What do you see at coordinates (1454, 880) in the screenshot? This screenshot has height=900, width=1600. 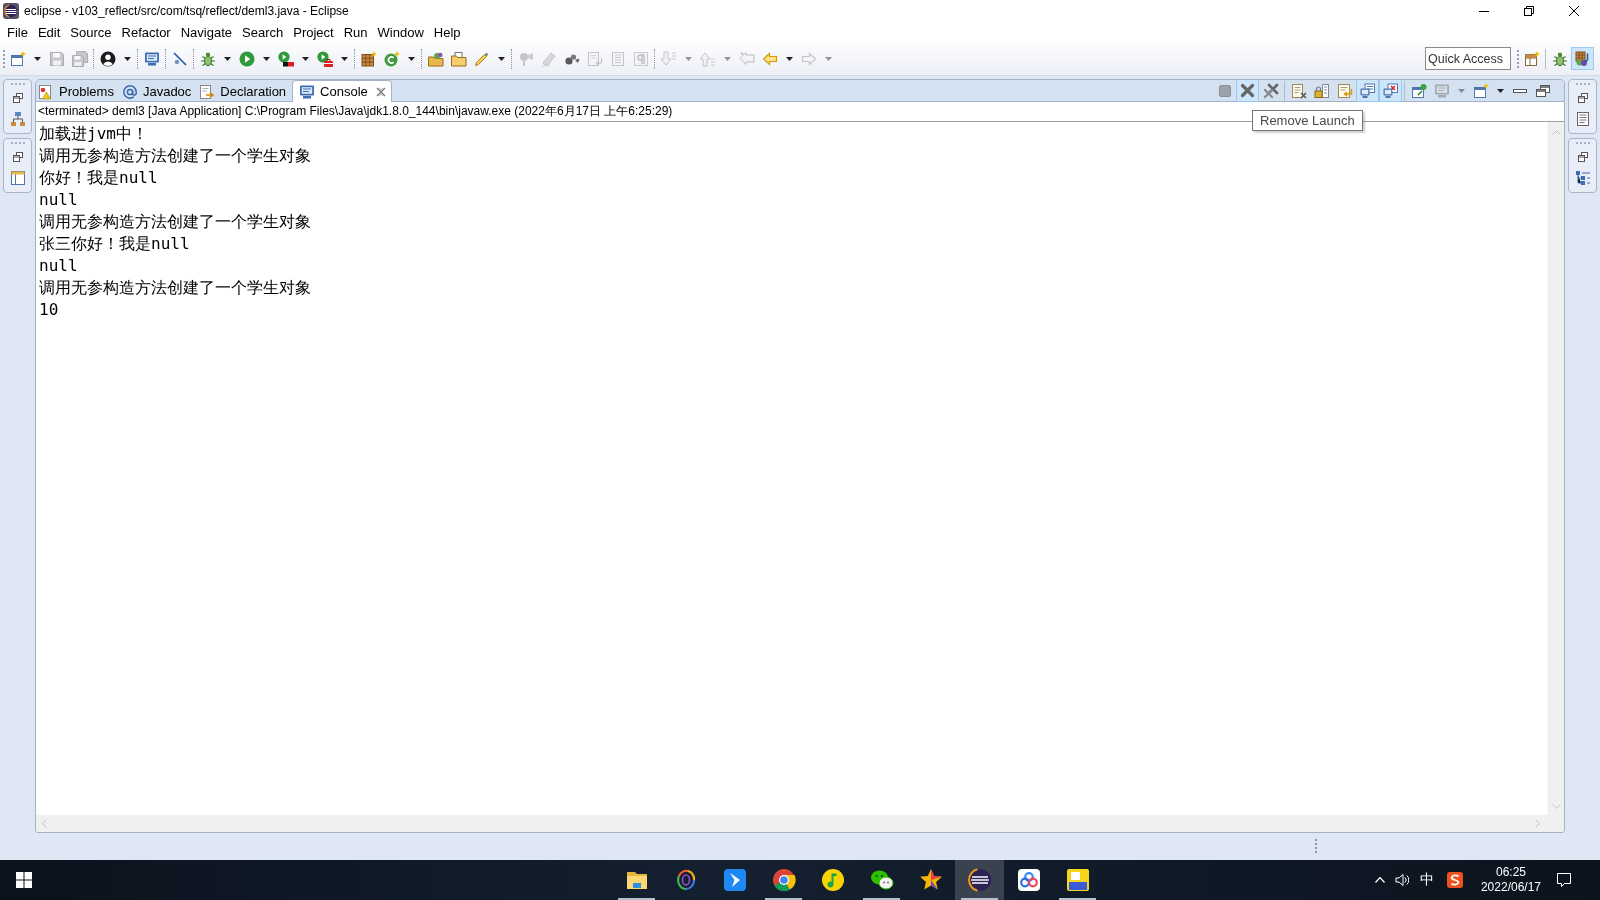 I see `swirl-tile-icon` at bounding box center [1454, 880].